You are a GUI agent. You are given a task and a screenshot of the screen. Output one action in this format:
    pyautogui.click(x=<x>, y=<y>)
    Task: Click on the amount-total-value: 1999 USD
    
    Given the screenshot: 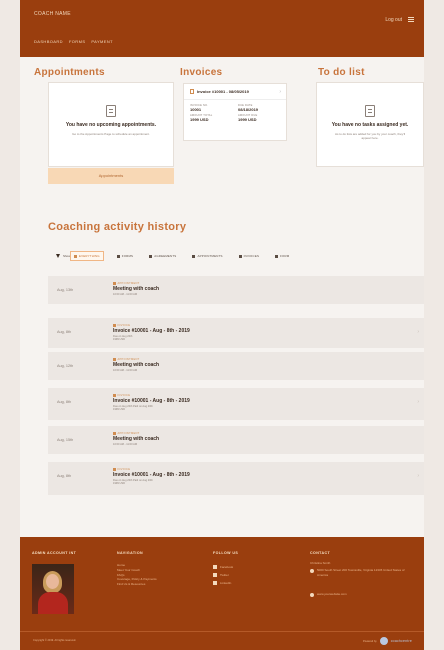 What is the action you would take?
    pyautogui.click(x=199, y=119)
    